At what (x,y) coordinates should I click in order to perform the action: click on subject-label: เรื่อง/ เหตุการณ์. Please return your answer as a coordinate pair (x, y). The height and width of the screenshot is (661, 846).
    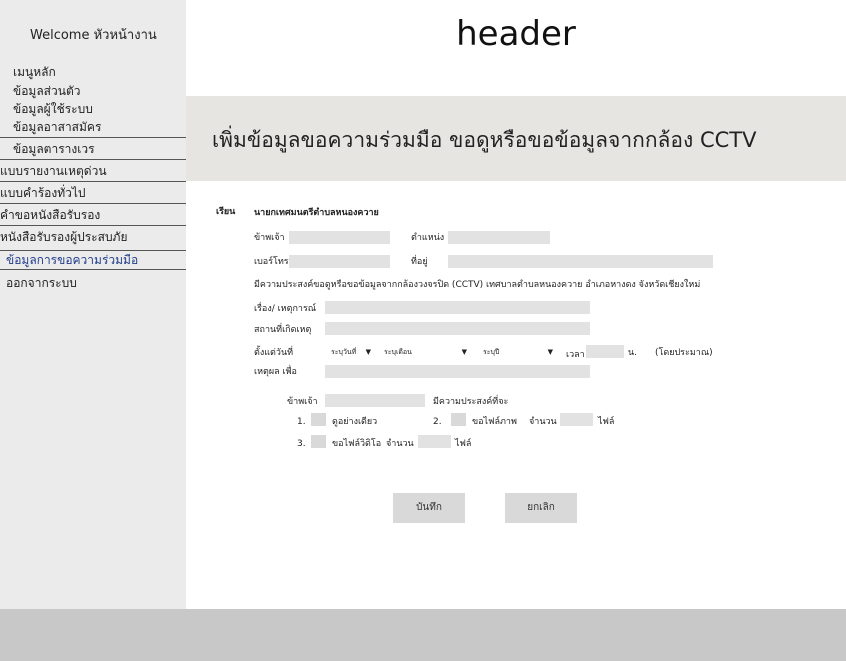
    Looking at the image, I should click on (285, 309).